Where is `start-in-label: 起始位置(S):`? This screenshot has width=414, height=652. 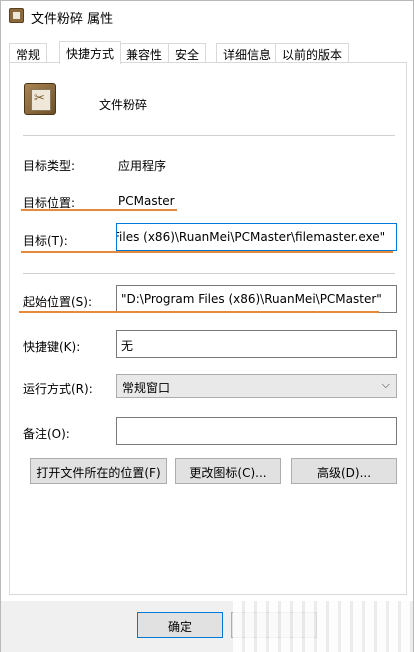
start-in-label: 起始位置(S): is located at coordinates (58, 302).